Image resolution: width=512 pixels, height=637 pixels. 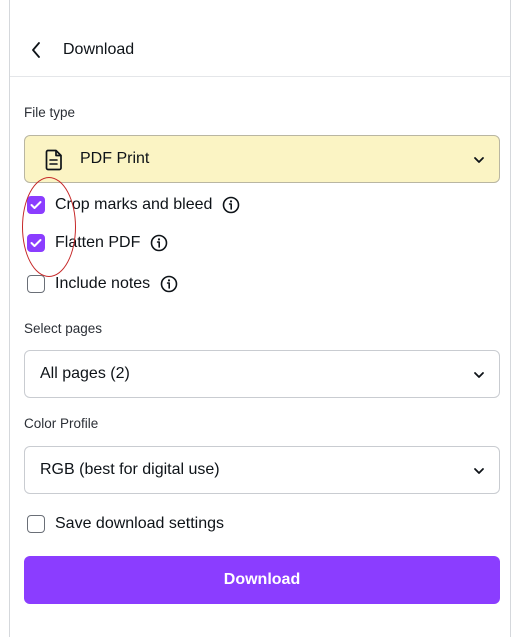 I want to click on flatten-pdf-label: Flatten PDF, so click(x=98, y=242).